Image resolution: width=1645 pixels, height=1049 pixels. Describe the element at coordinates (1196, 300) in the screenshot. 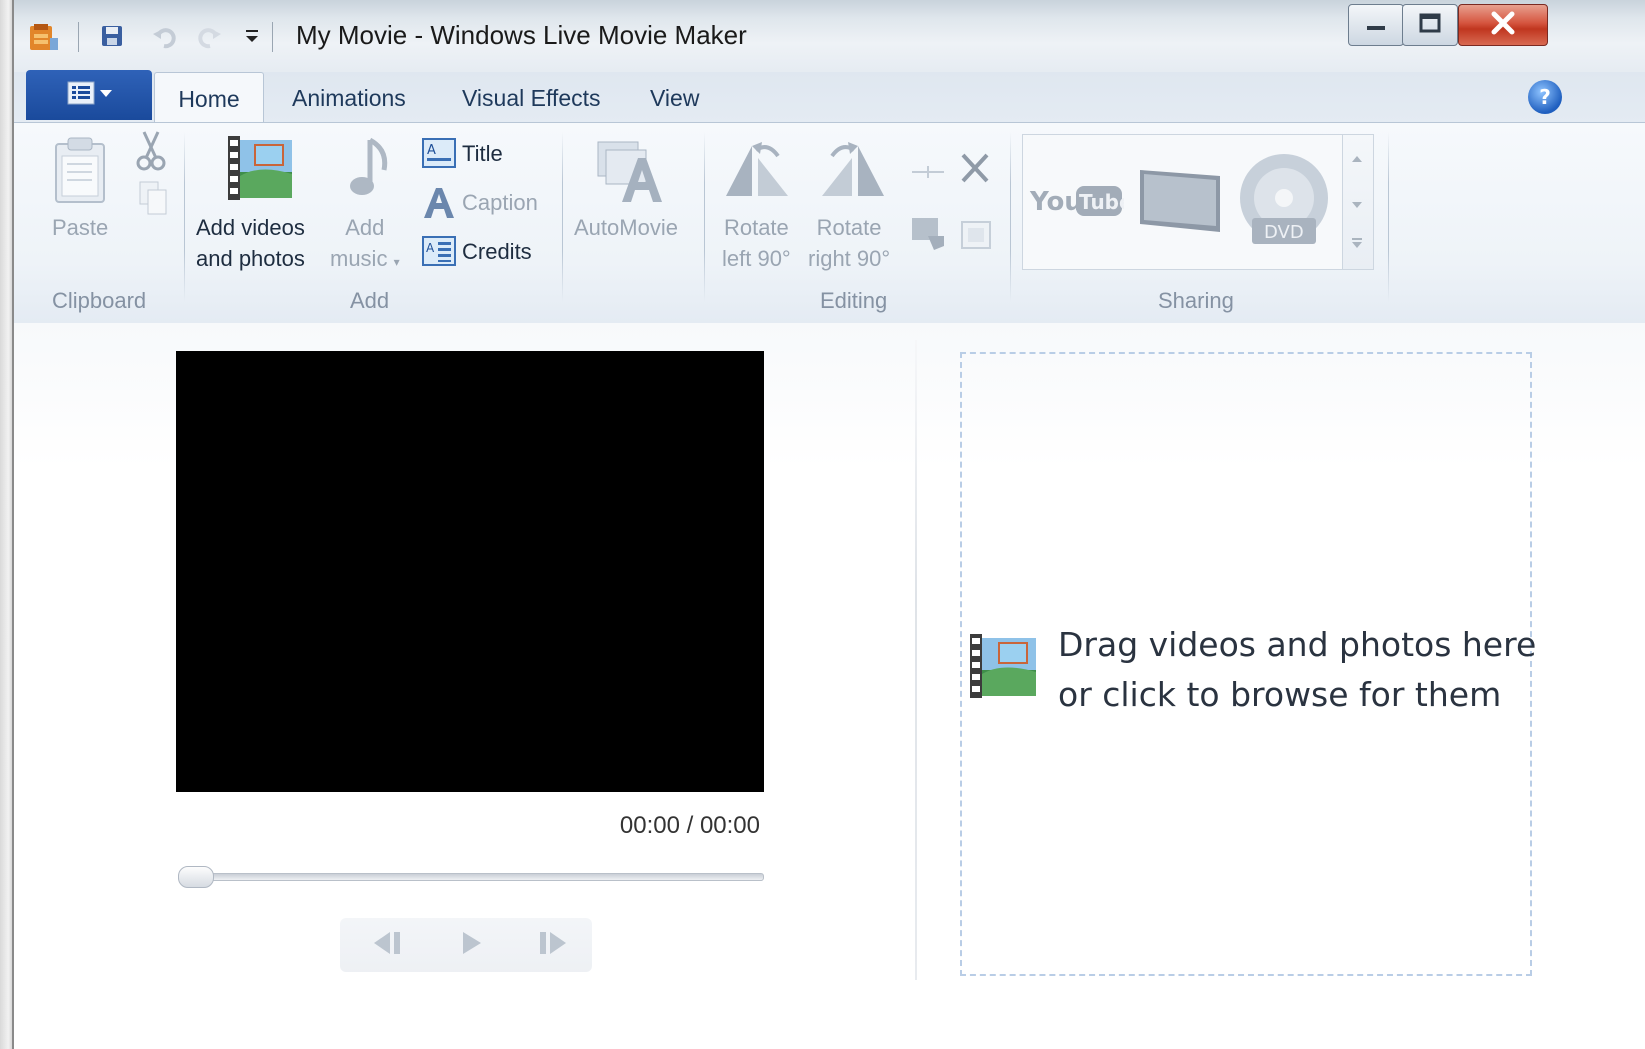

I see `group-label-sharing: Sharing` at that location.